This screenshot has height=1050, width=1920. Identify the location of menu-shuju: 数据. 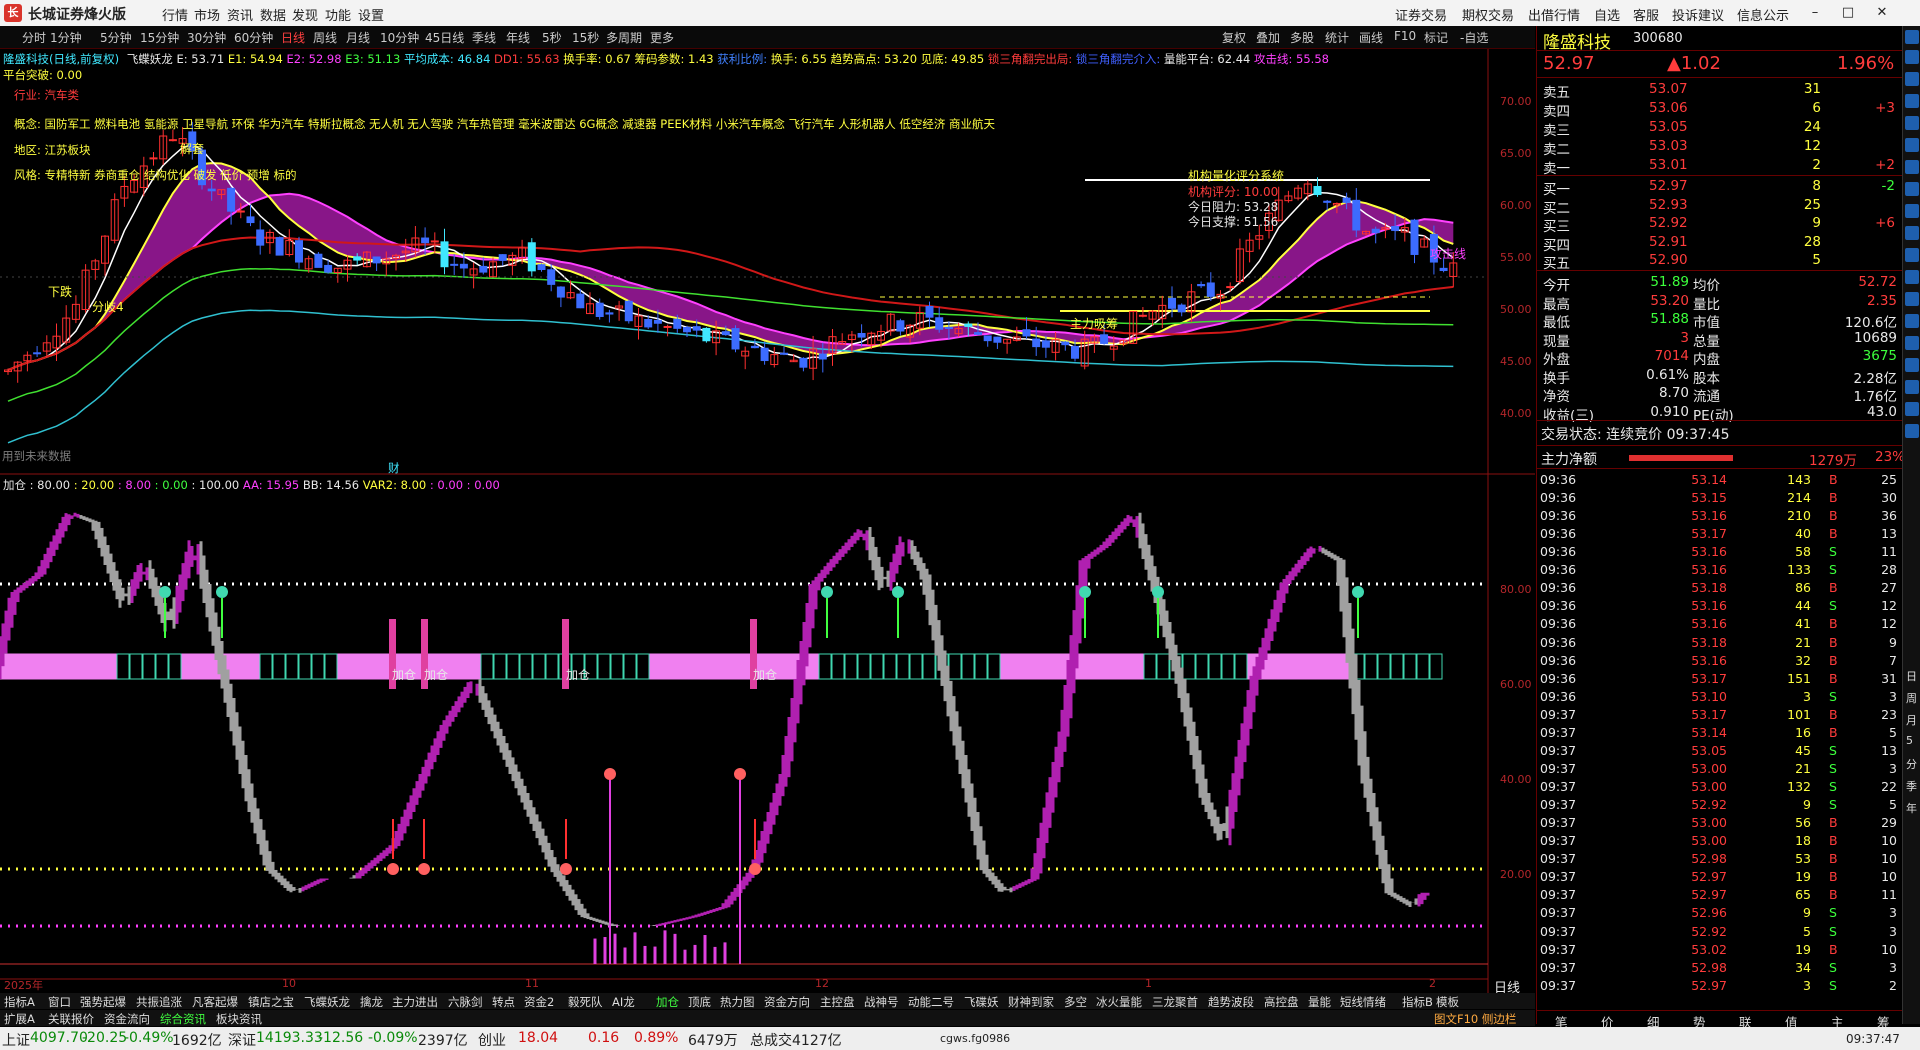
(273, 14).